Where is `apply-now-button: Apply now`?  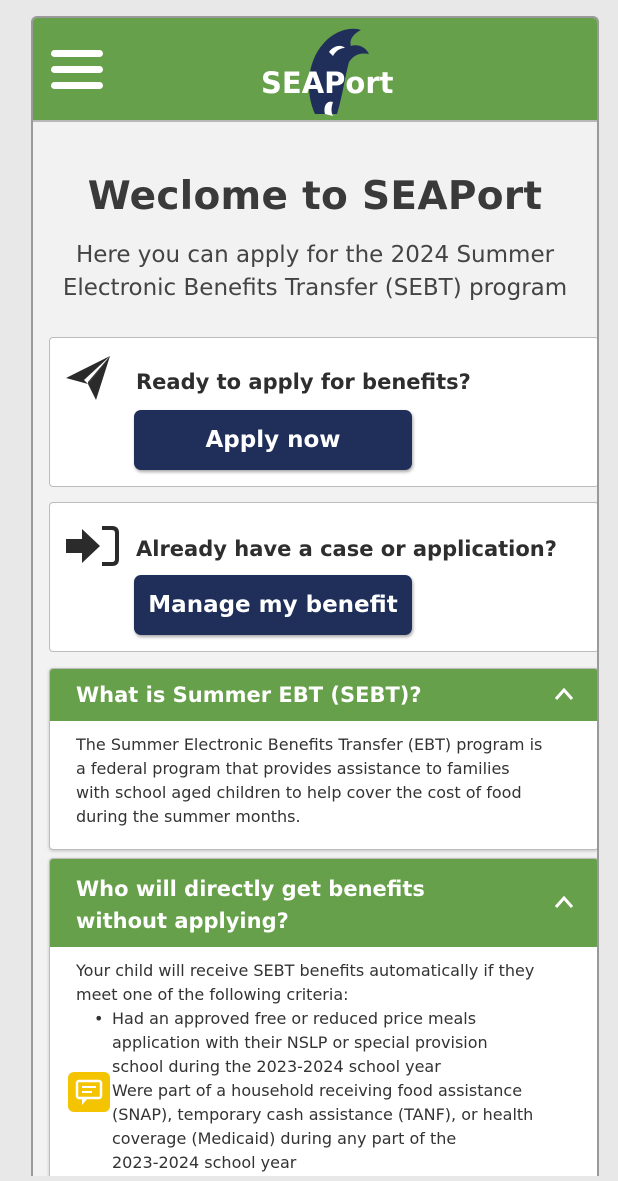
apply-now-button: Apply now is located at coordinates (273, 440).